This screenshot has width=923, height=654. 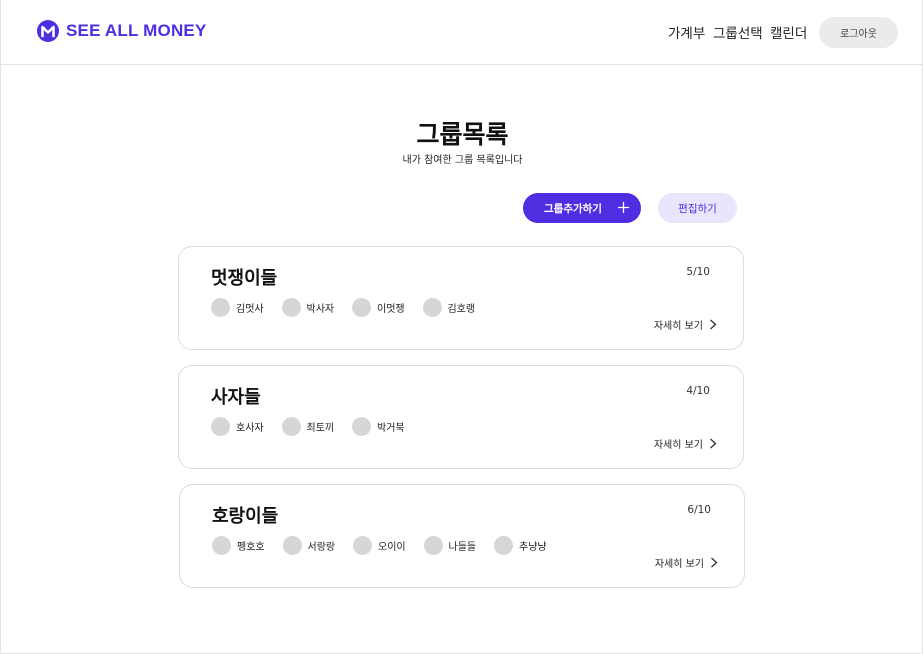 I want to click on member-item: 김멋사, so click(x=246, y=307).